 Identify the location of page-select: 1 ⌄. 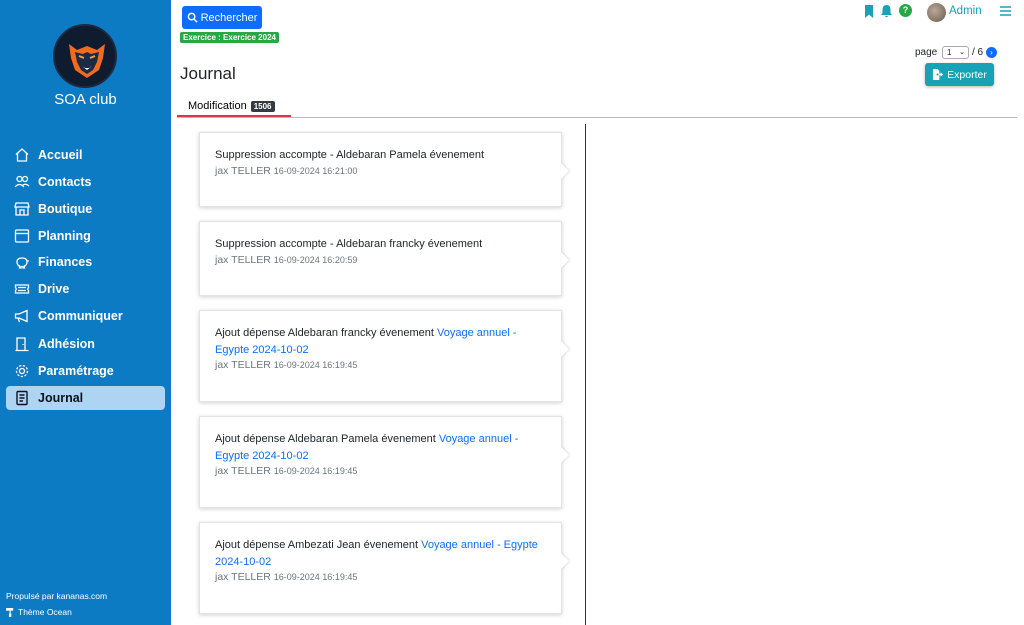
(955, 52).